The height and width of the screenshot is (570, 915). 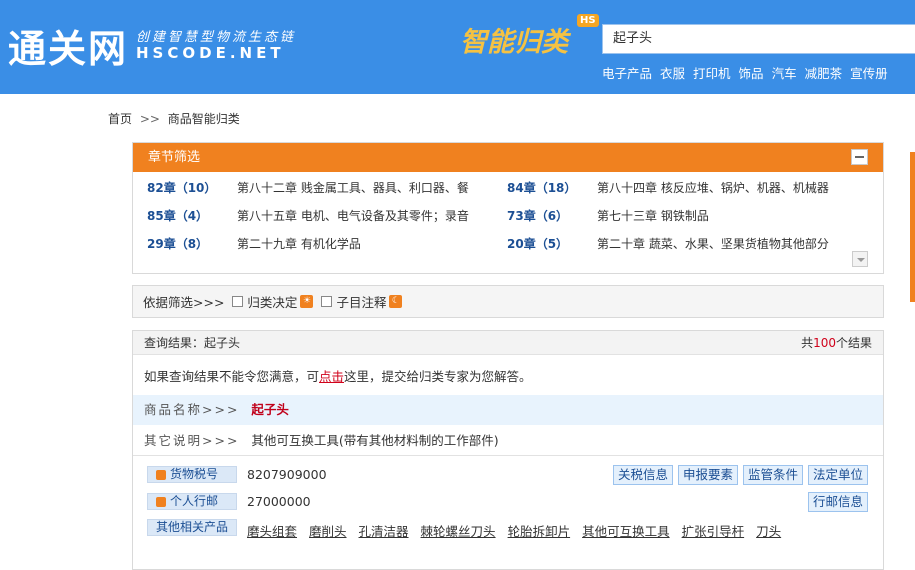 I want to click on chevron-down-icon, so click(x=860, y=259).